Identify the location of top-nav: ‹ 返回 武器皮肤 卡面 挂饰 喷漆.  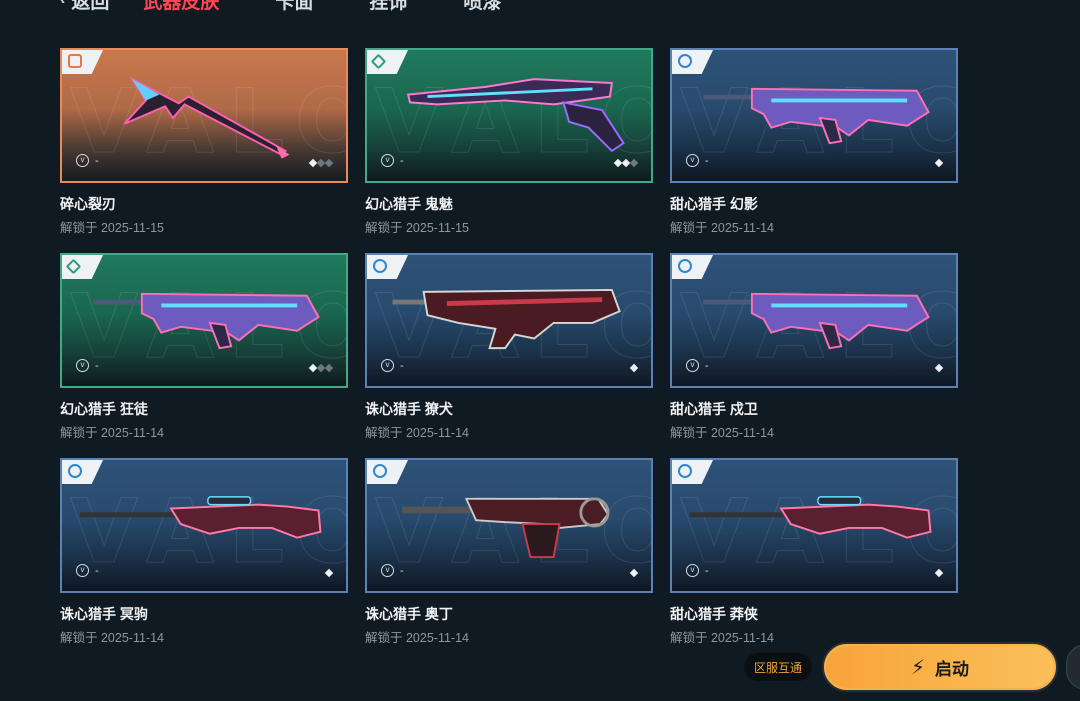
(308, 7).